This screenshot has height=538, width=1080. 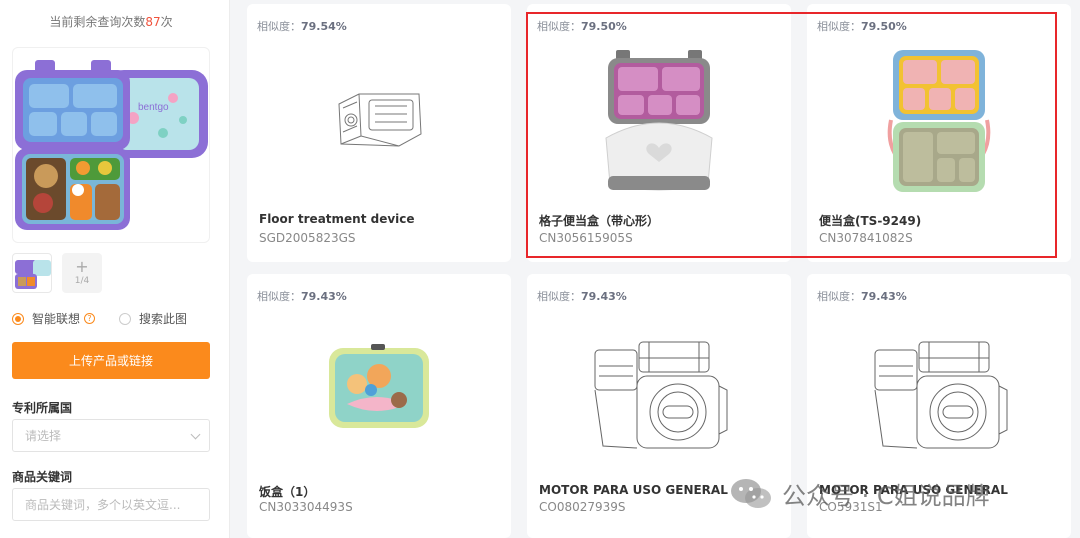 I want to click on mode-label: 搜索此图, so click(x=163, y=319).